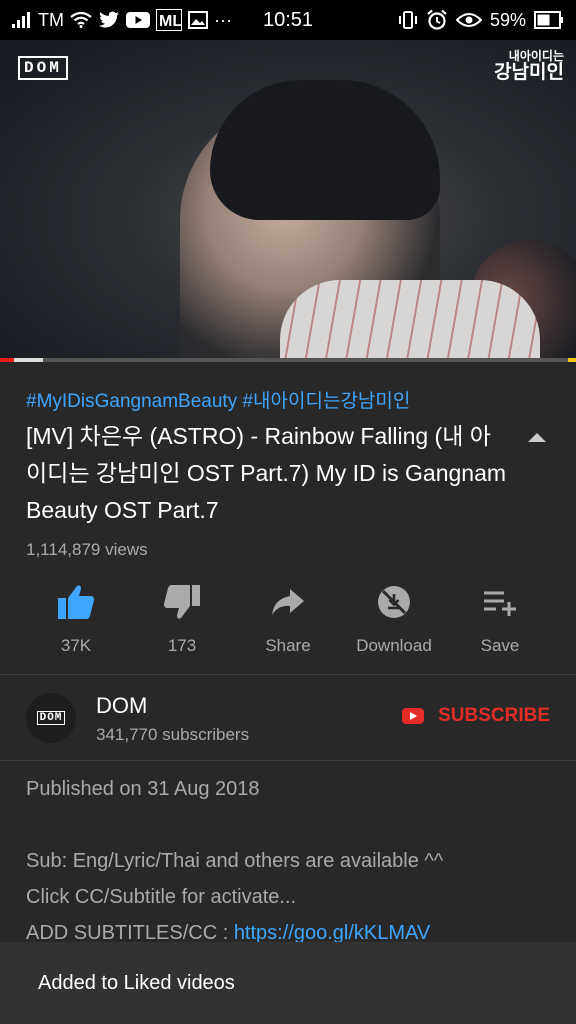 This screenshot has width=576, height=1024. Describe the element at coordinates (7, 360) in the screenshot. I see `progress-played` at that location.